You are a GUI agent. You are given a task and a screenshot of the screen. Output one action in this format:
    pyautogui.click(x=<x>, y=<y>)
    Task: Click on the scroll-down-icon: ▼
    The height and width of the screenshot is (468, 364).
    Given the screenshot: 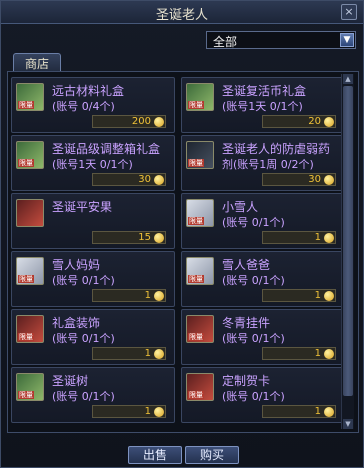 What is the action you would take?
    pyautogui.click(x=348, y=424)
    